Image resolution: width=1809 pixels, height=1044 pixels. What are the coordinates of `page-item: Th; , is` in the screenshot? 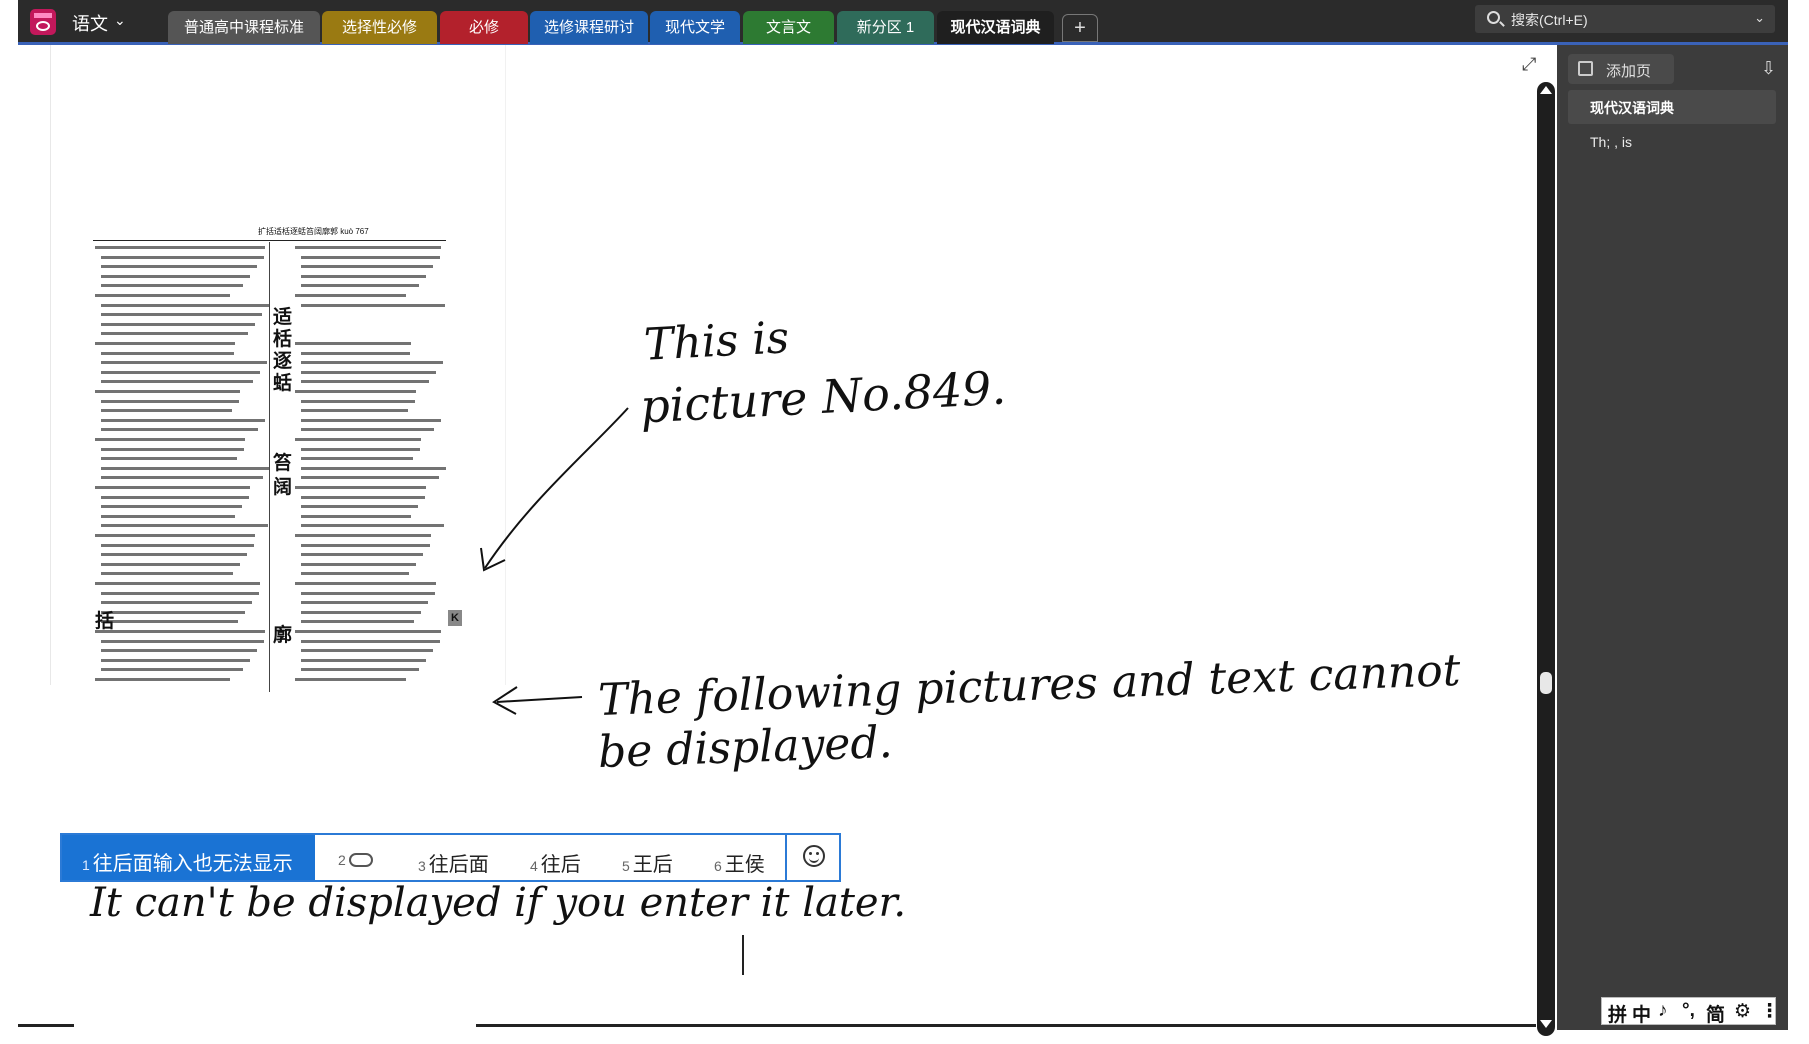 It's located at (1672, 143).